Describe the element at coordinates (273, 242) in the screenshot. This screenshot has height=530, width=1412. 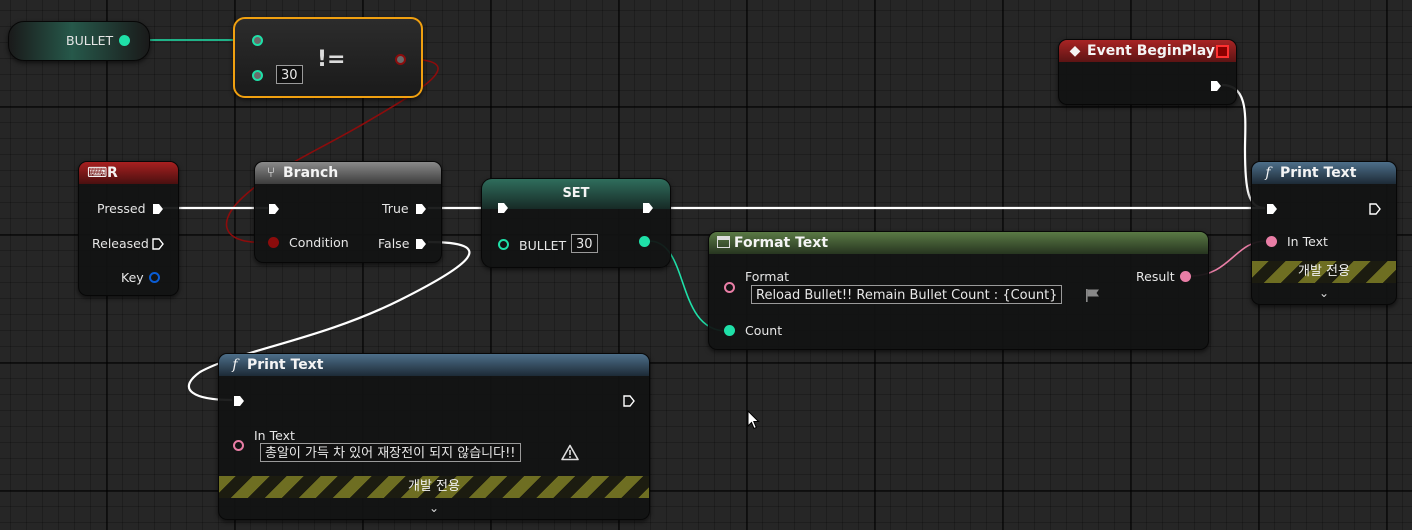
I see `condition-pin` at that location.